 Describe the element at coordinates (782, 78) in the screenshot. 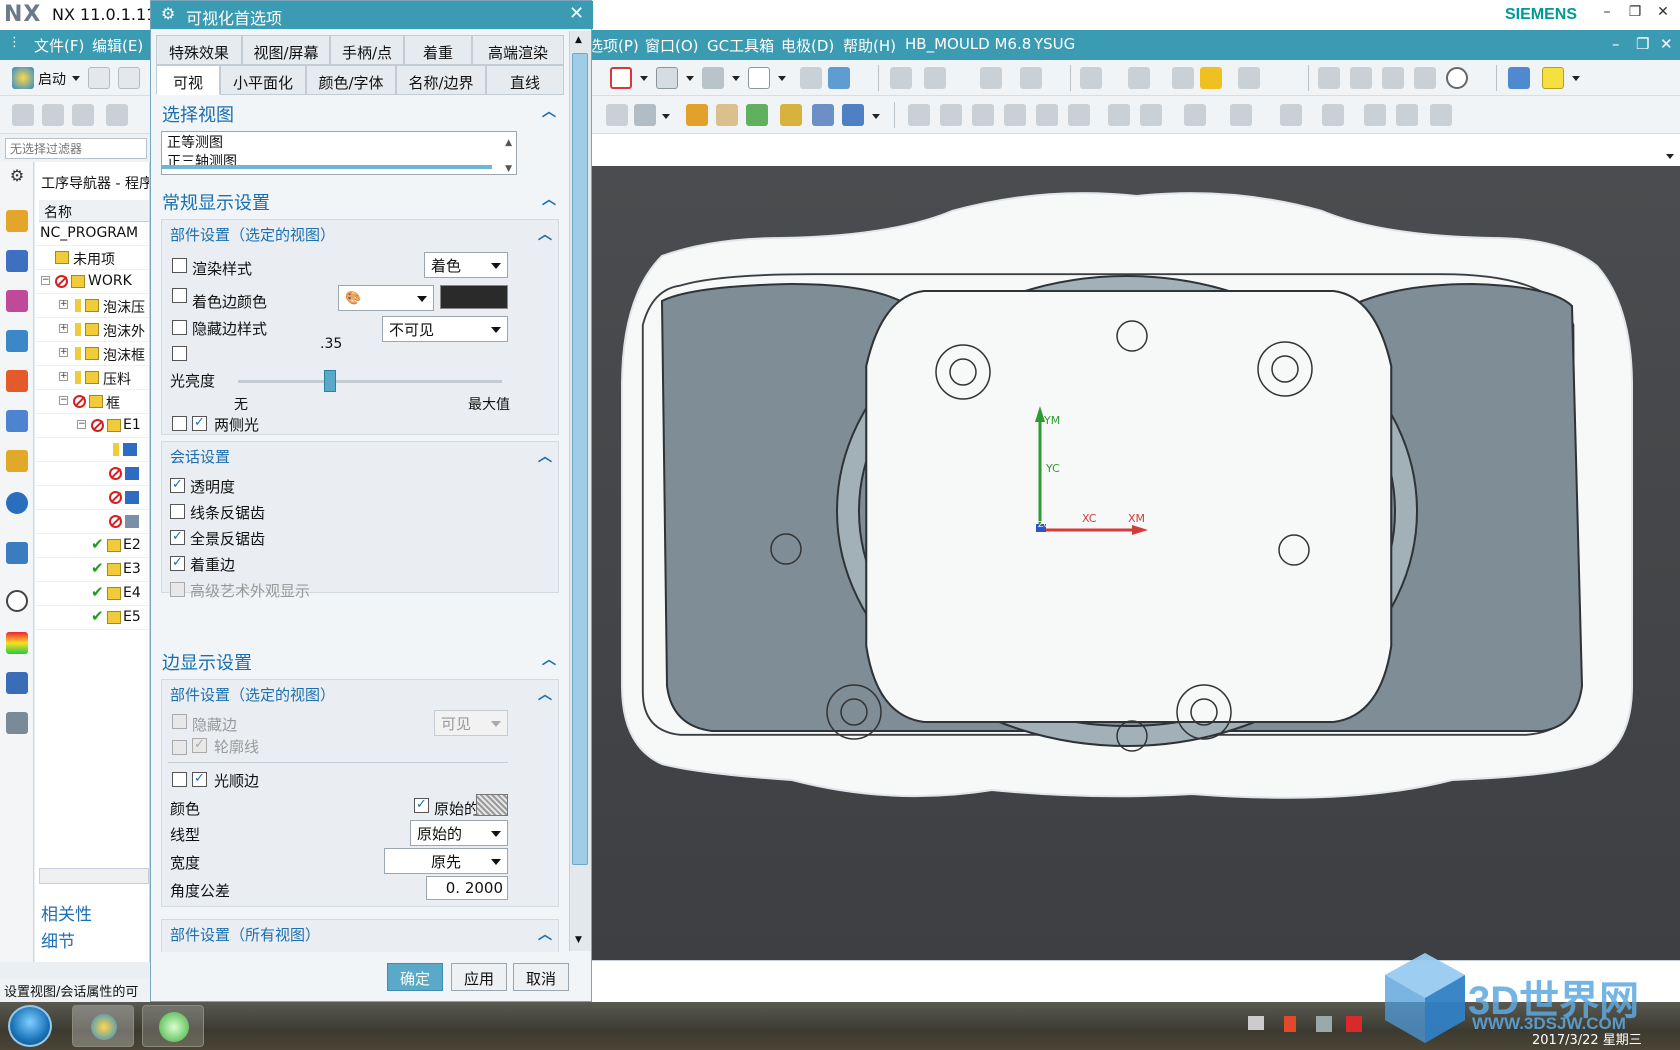

I see `bg-dropdown-icon` at that location.